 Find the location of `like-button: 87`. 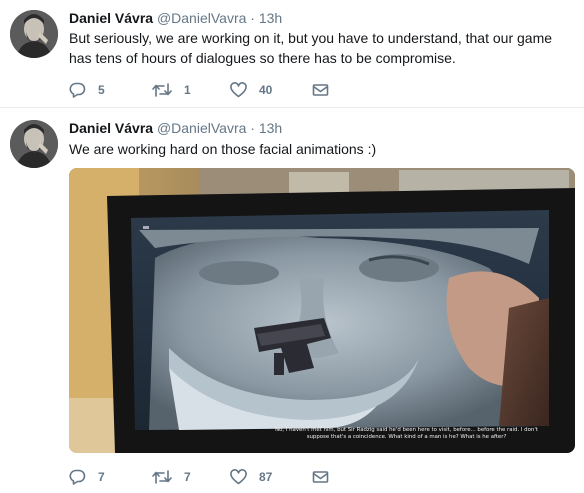

like-button: 87 is located at coordinates (271, 477).